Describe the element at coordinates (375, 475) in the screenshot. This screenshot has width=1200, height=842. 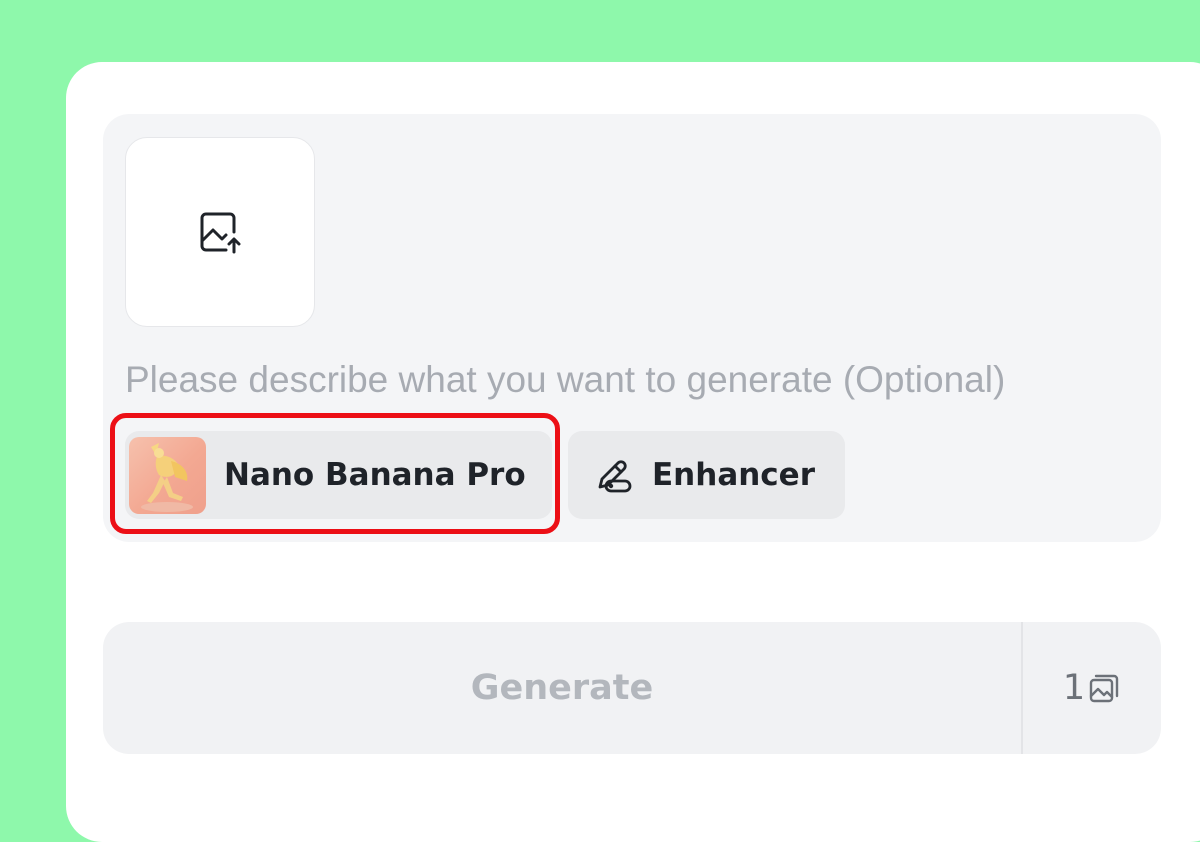
I see `model-selector-label: Nano Banana Pro` at that location.